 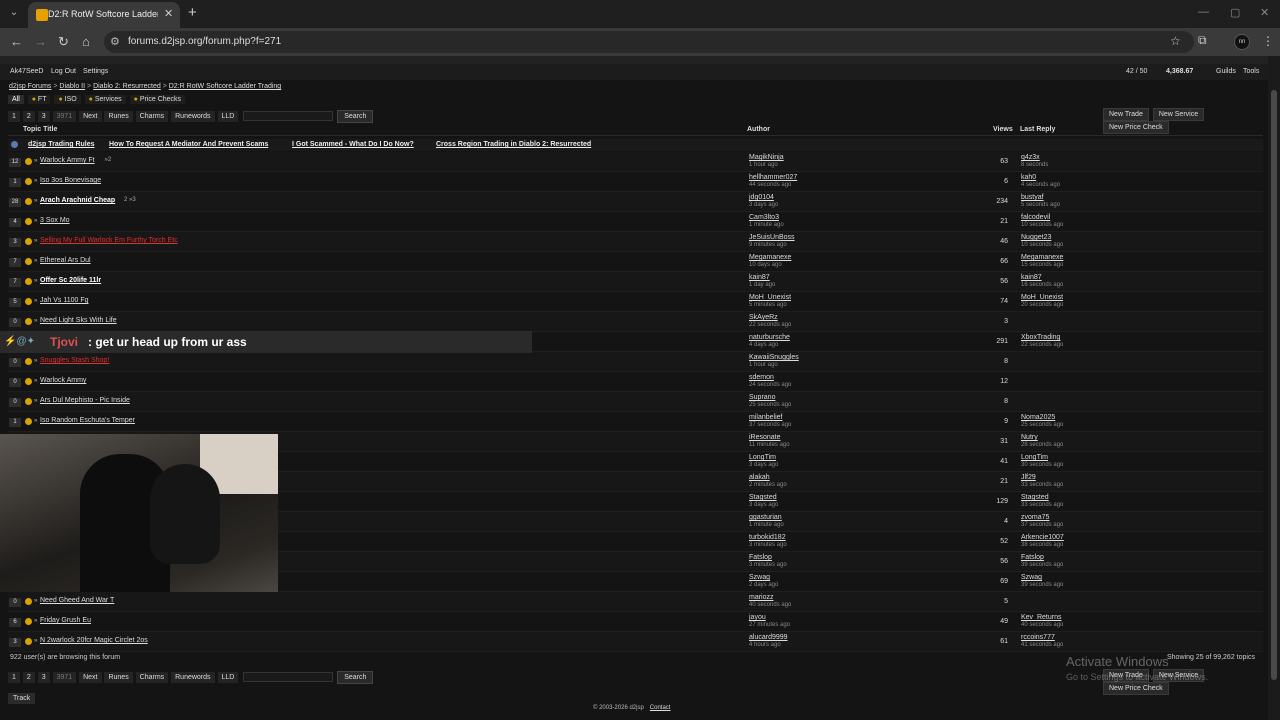 What do you see at coordinates (65, 620) in the screenshot?
I see `topic-title-link: Friday Grush Eu` at bounding box center [65, 620].